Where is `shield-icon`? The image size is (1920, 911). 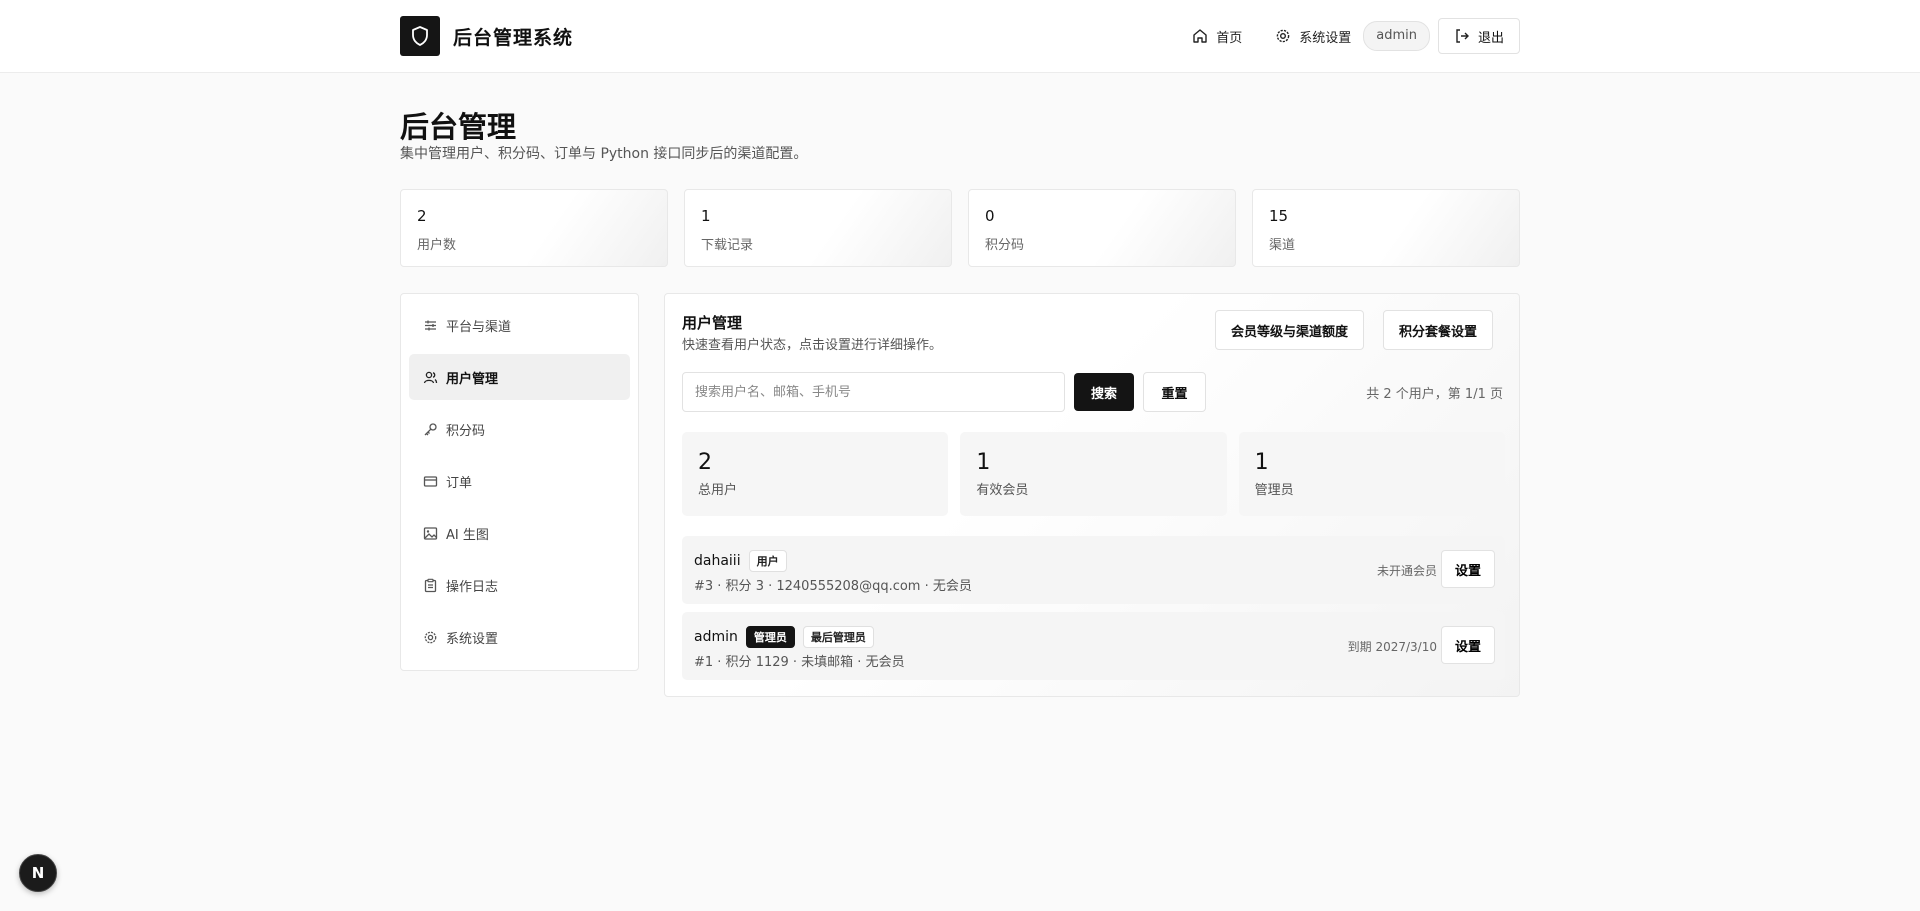 shield-icon is located at coordinates (420, 36).